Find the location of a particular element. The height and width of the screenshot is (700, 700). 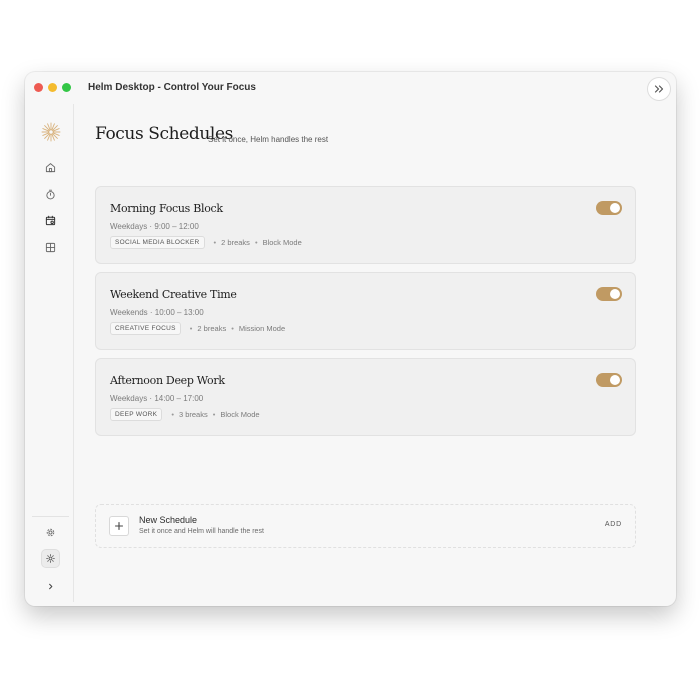

page-subtitle: Set it once, Helm handles the rest is located at coordinates (268, 139).